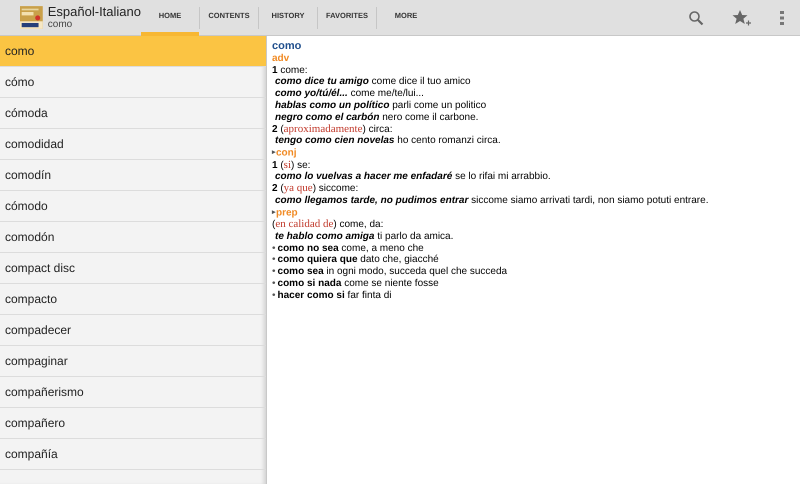  What do you see at coordinates (355, 284) in the screenshot?
I see `phrase-line: • como si nada come se niente fosse` at bounding box center [355, 284].